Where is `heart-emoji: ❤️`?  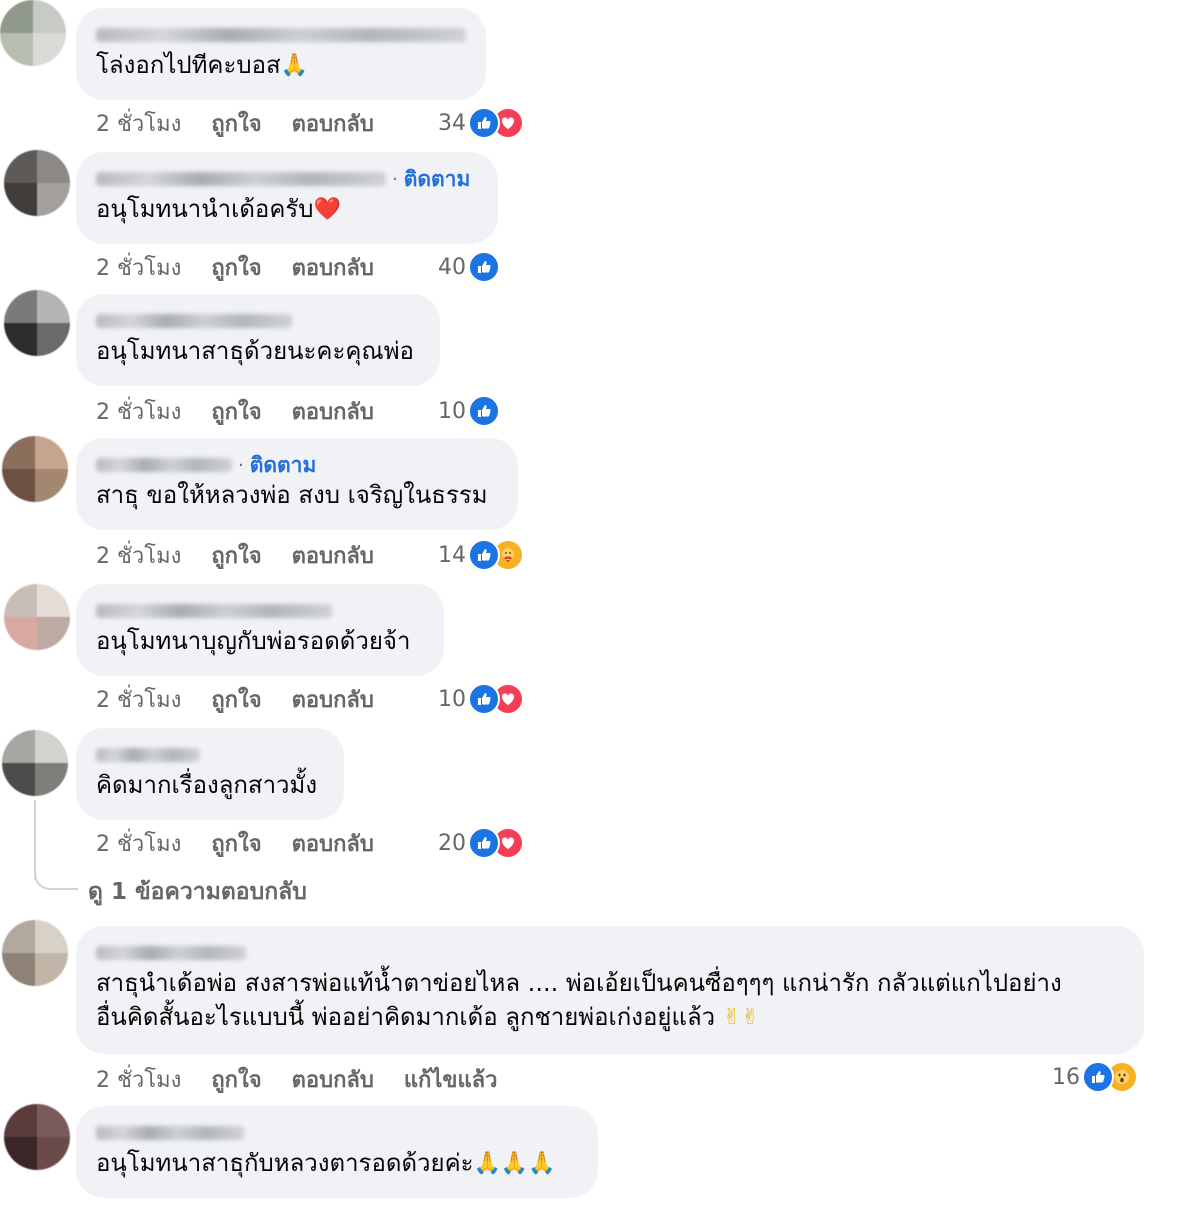
heart-emoji: ❤️ is located at coordinates (327, 209).